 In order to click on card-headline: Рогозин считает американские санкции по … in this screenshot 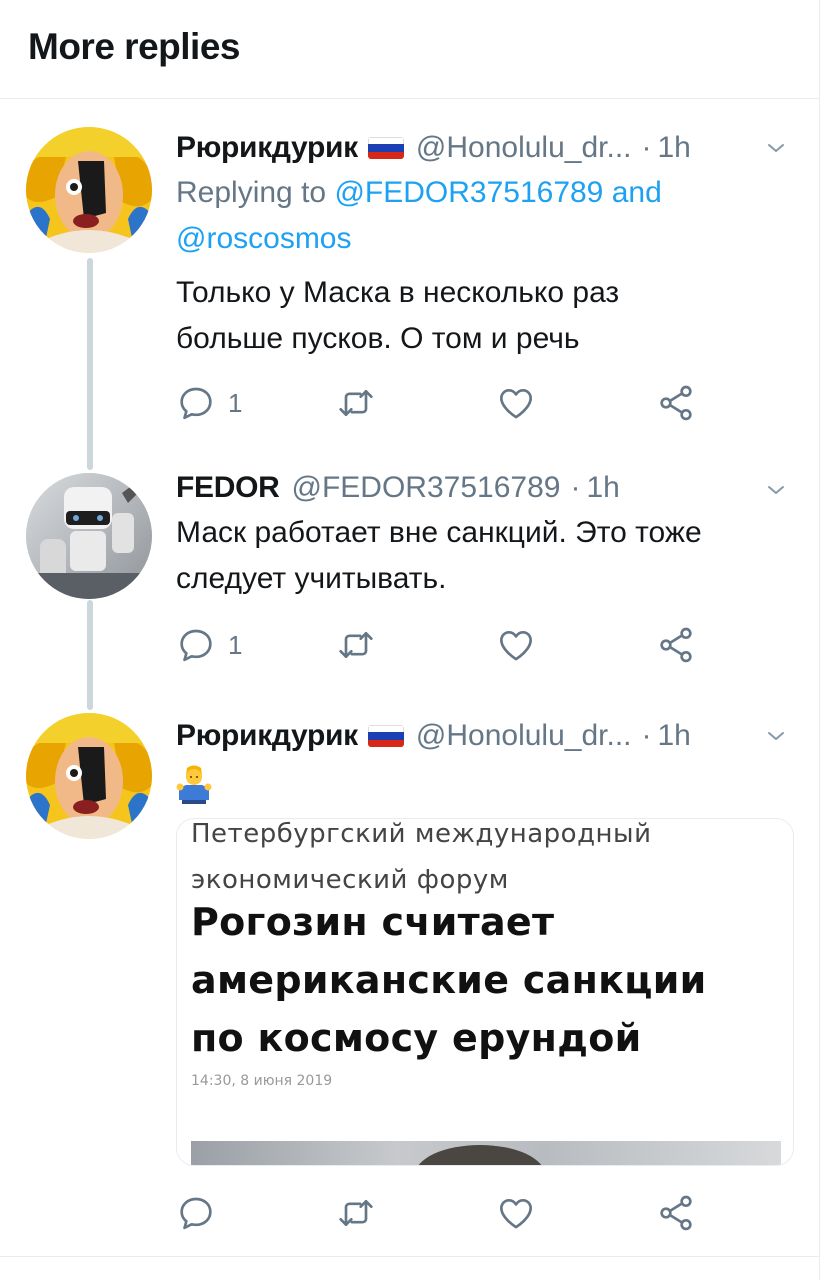, I will do `click(486, 980)`.